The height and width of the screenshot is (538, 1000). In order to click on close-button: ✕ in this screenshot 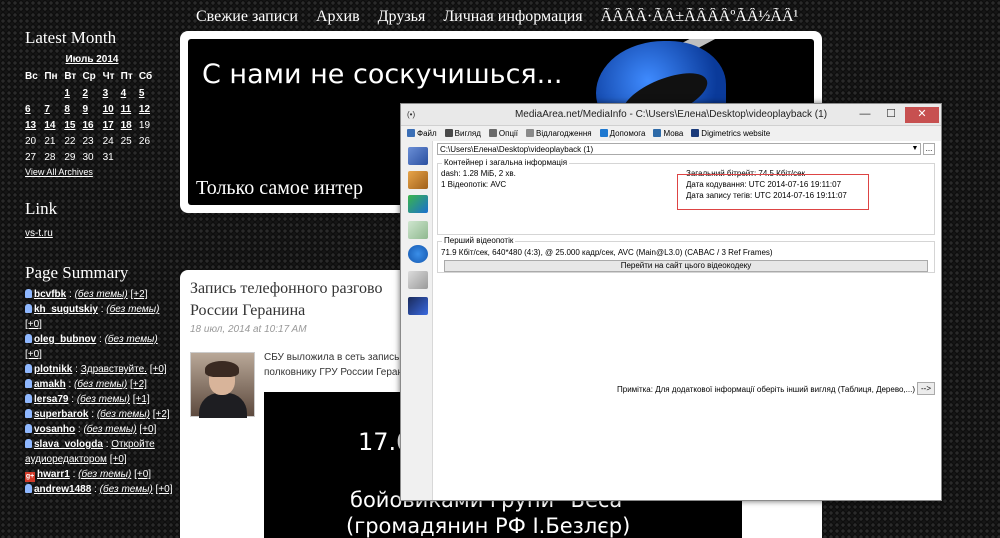, I will do `click(922, 115)`.